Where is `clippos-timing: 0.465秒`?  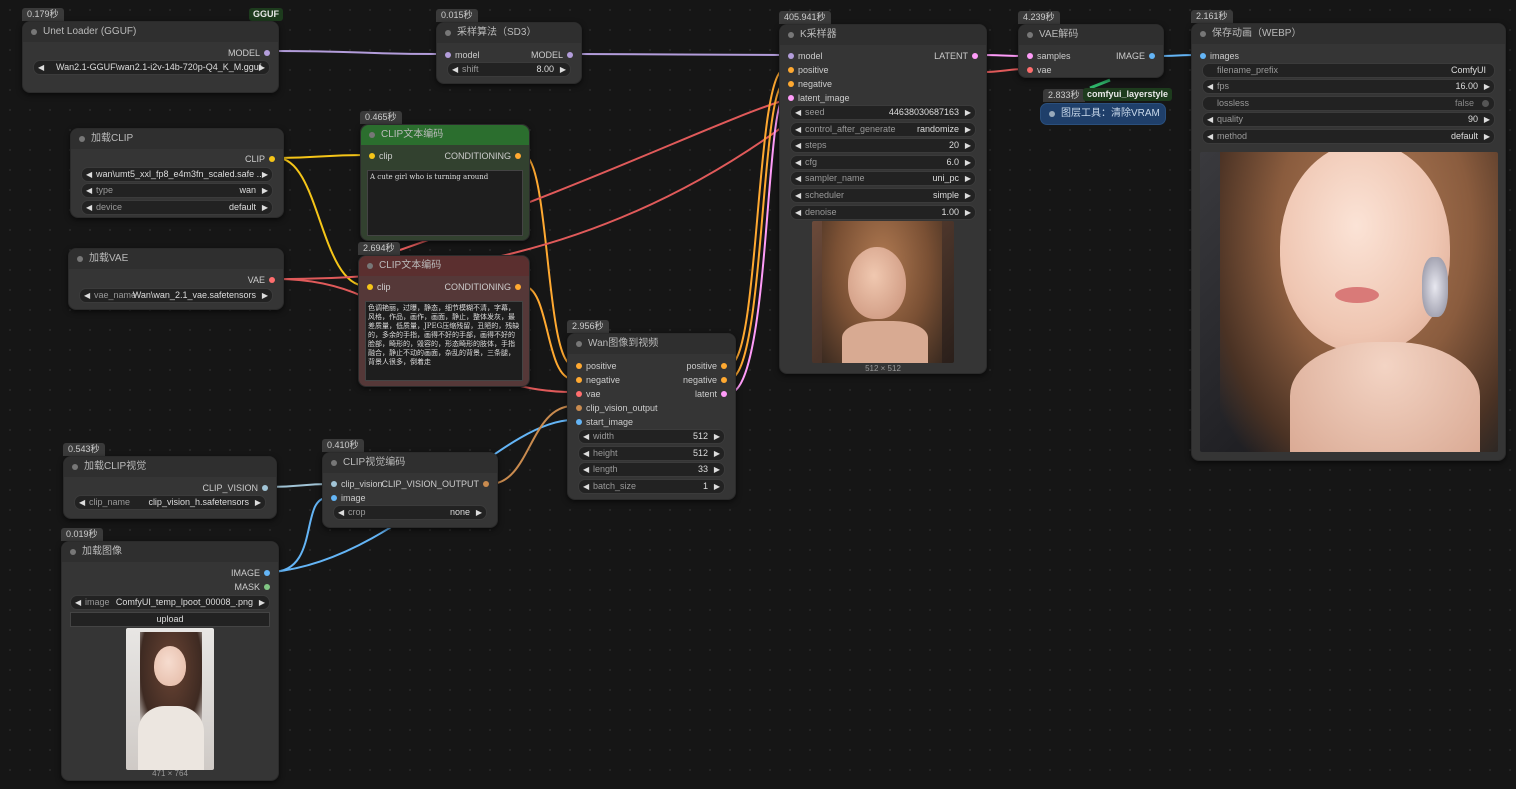 clippos-timing: 0.465秒 is located at coordinates (381, 117).